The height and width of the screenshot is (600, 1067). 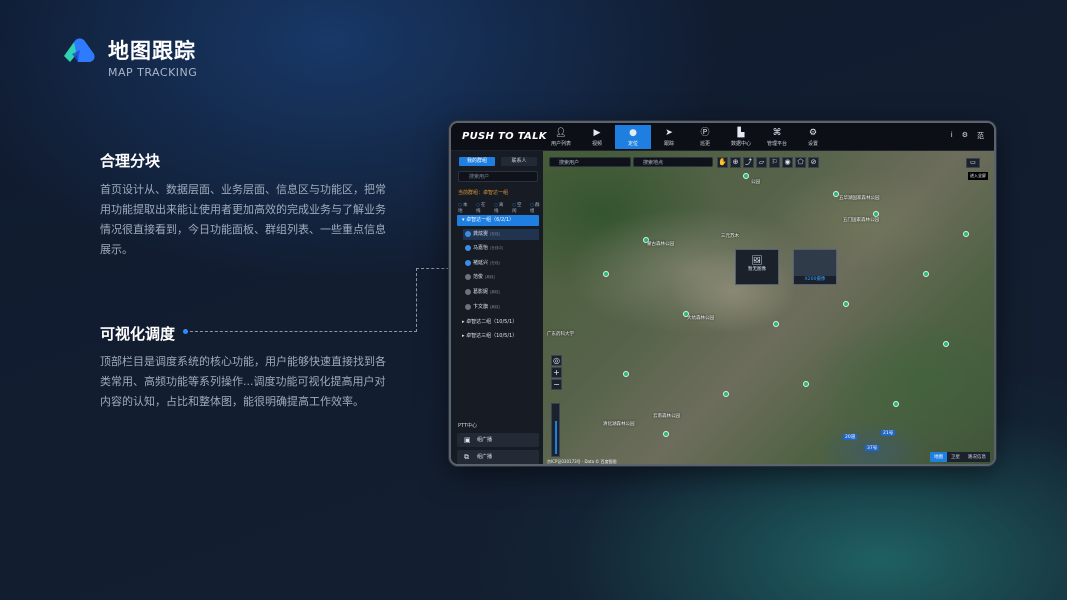 I want to click on nav-data-center: ▙ 数据中心, so click(x=741, y=137).